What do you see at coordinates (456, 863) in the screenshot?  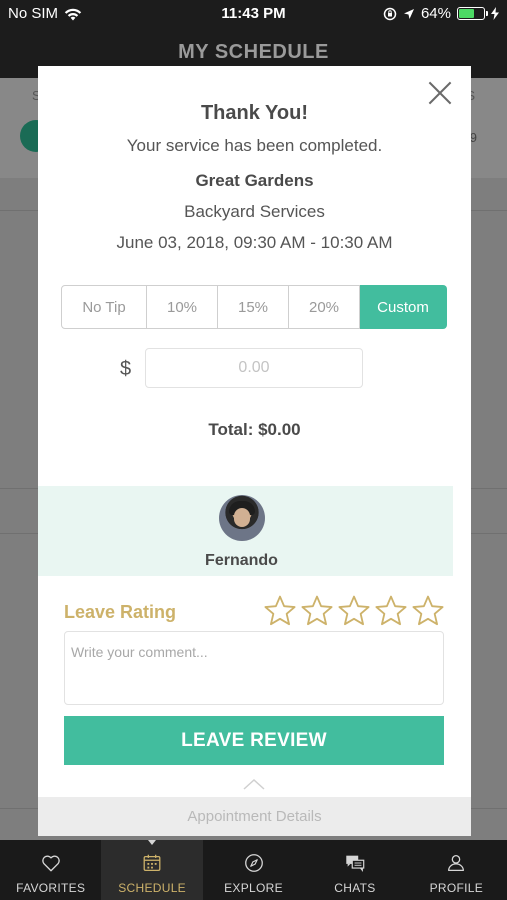 I see `person-icon` at bounding box center [456, 863].